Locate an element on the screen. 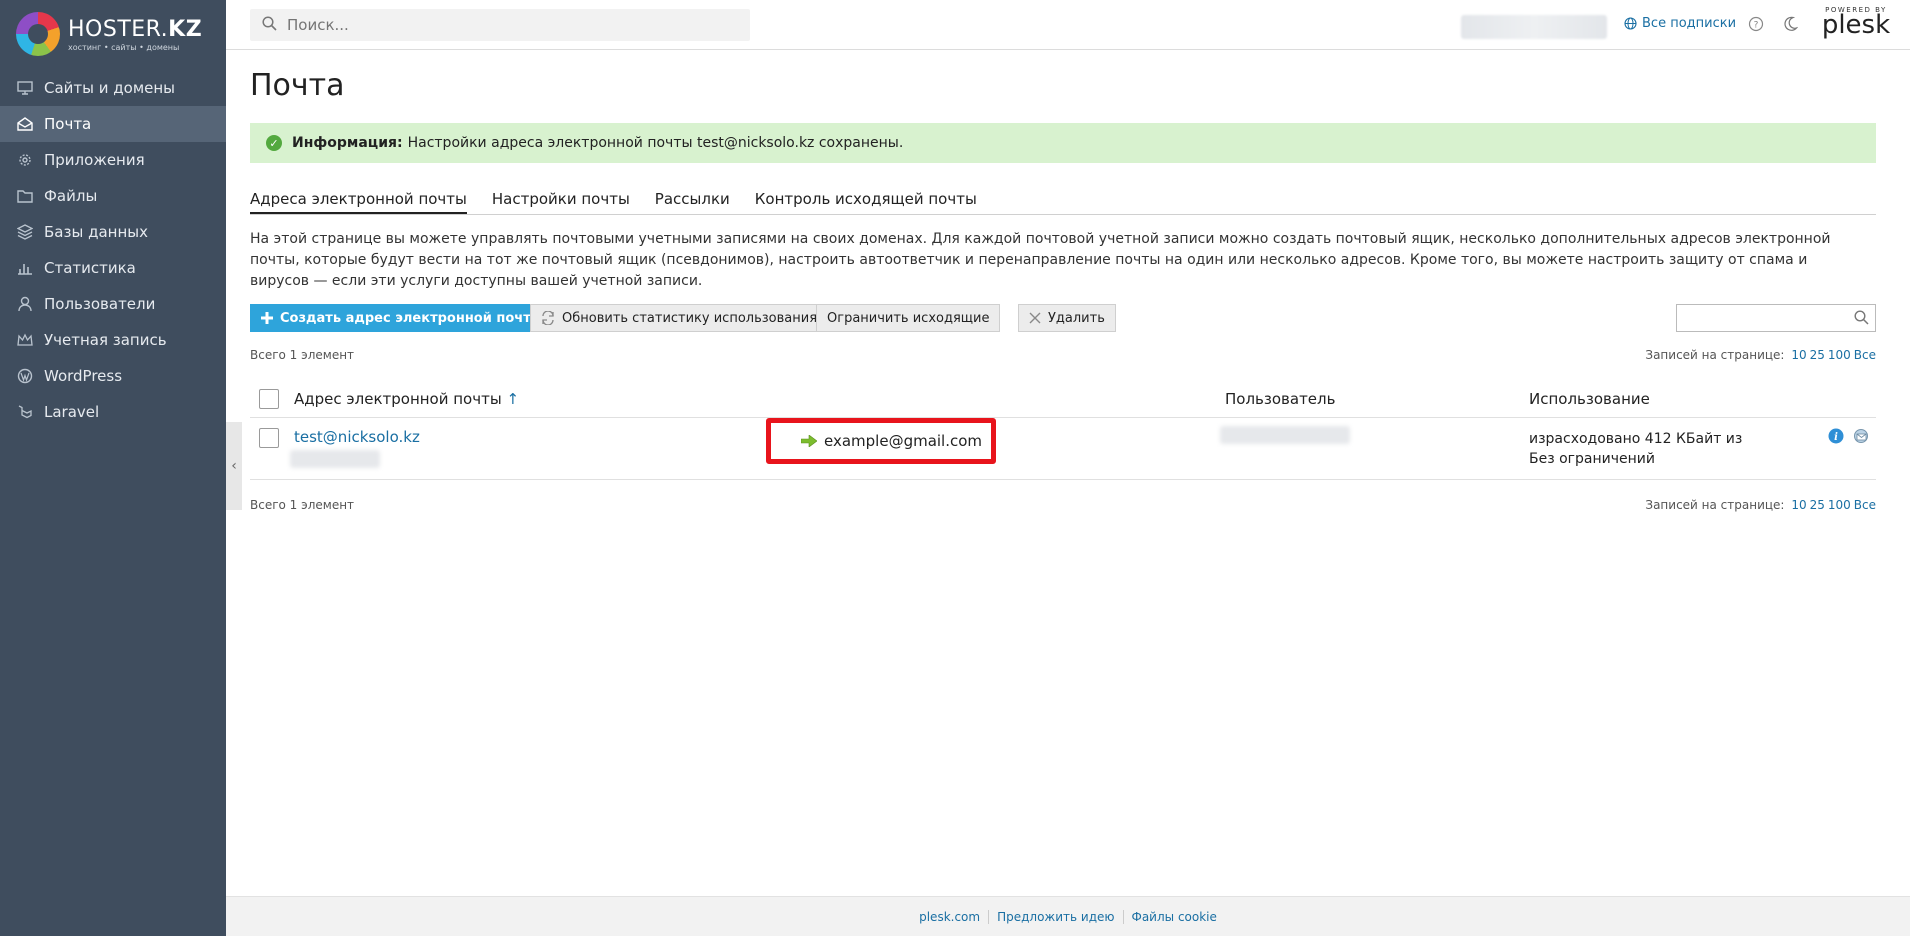 This screenshot has width=1910, height=936. usage-line: израсходовано 412 КБайт из is located at coordinates (1636, 439).